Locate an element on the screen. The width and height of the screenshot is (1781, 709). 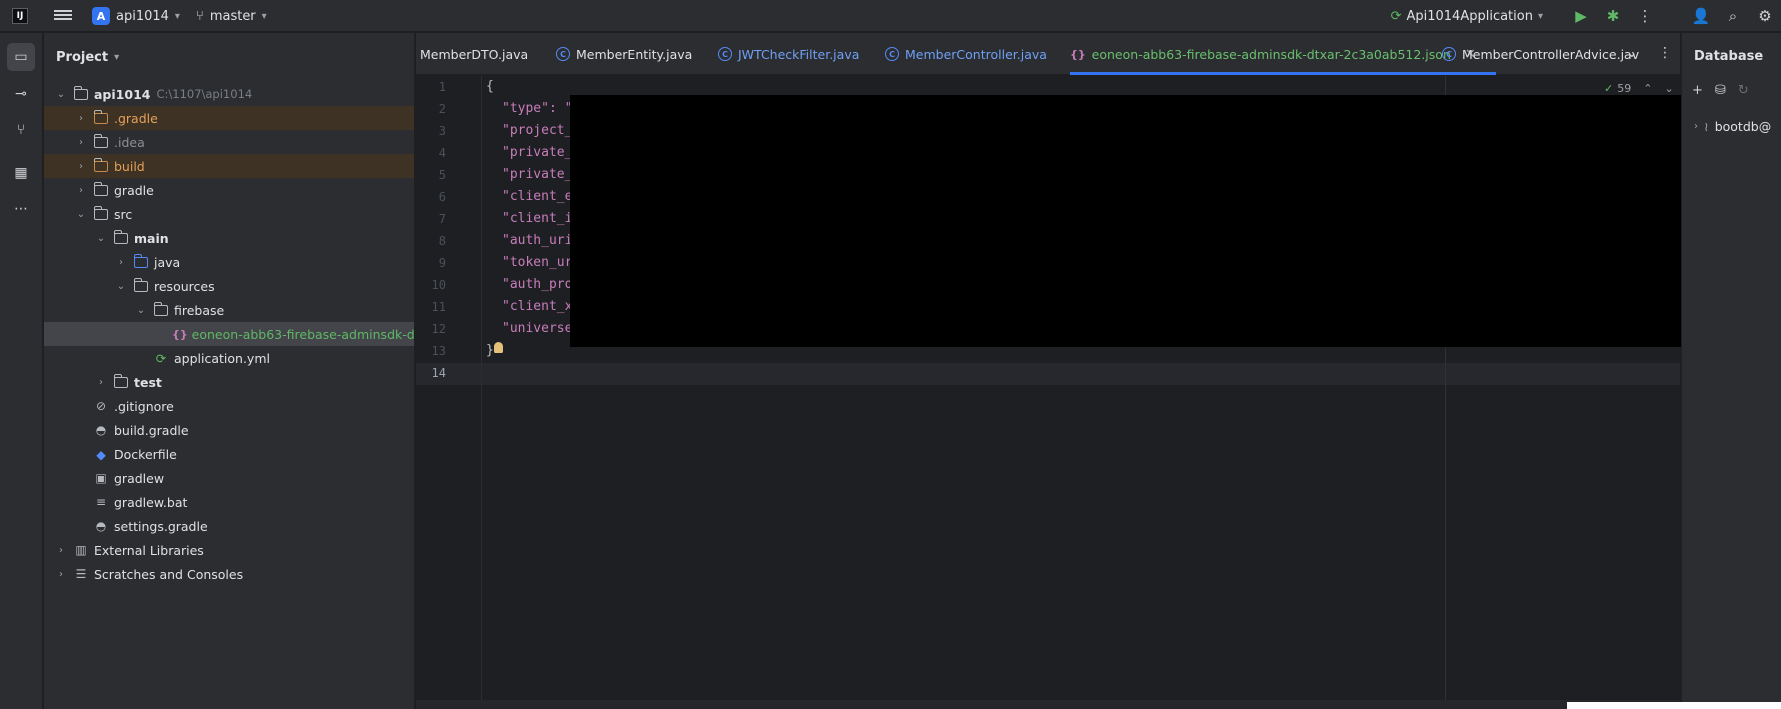
tab-list-chevron-icon: ⌄ is located at coordinates (1632, 53).